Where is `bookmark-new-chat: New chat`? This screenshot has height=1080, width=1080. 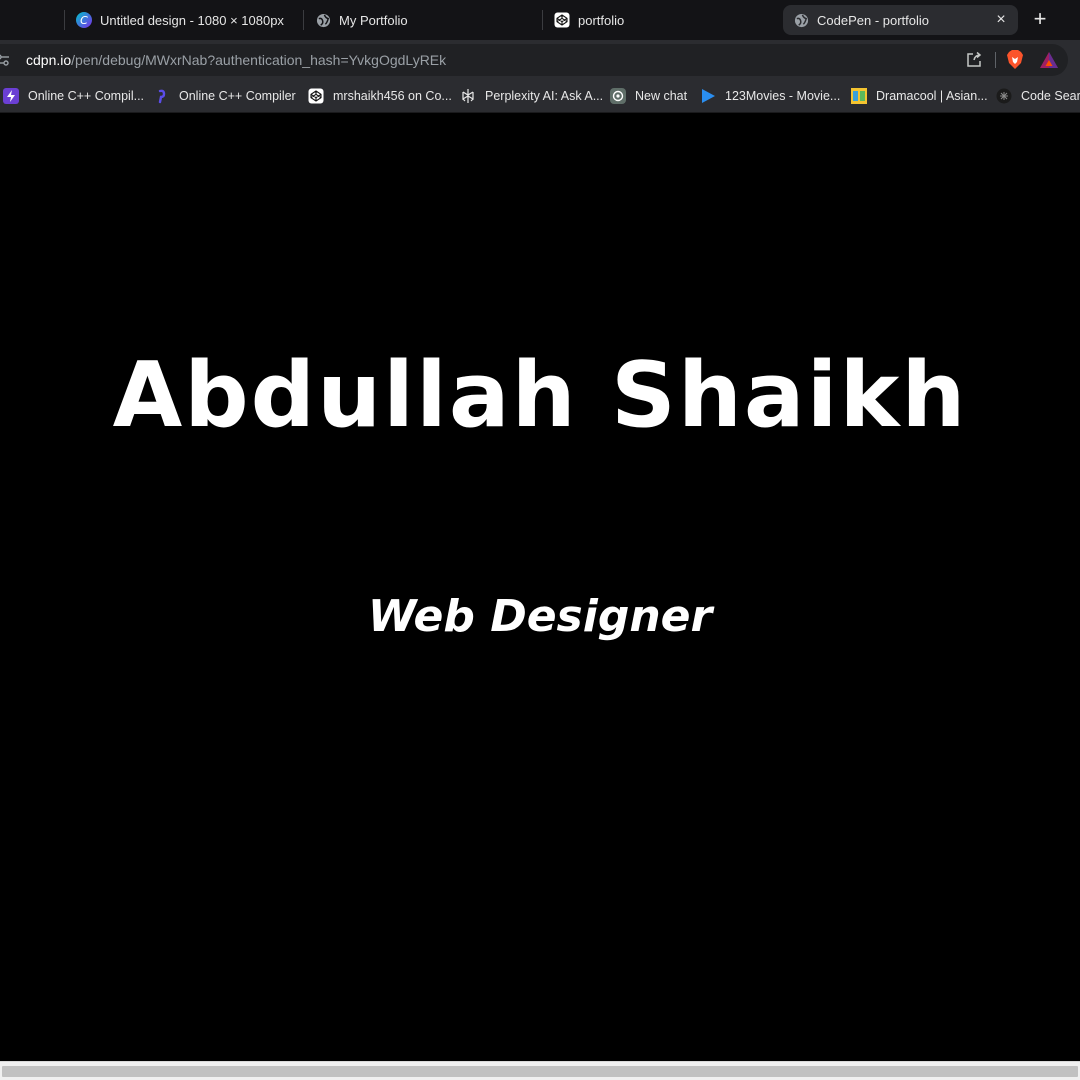
bookmark-new-chat: New chat is located at coordinates (648, 96).